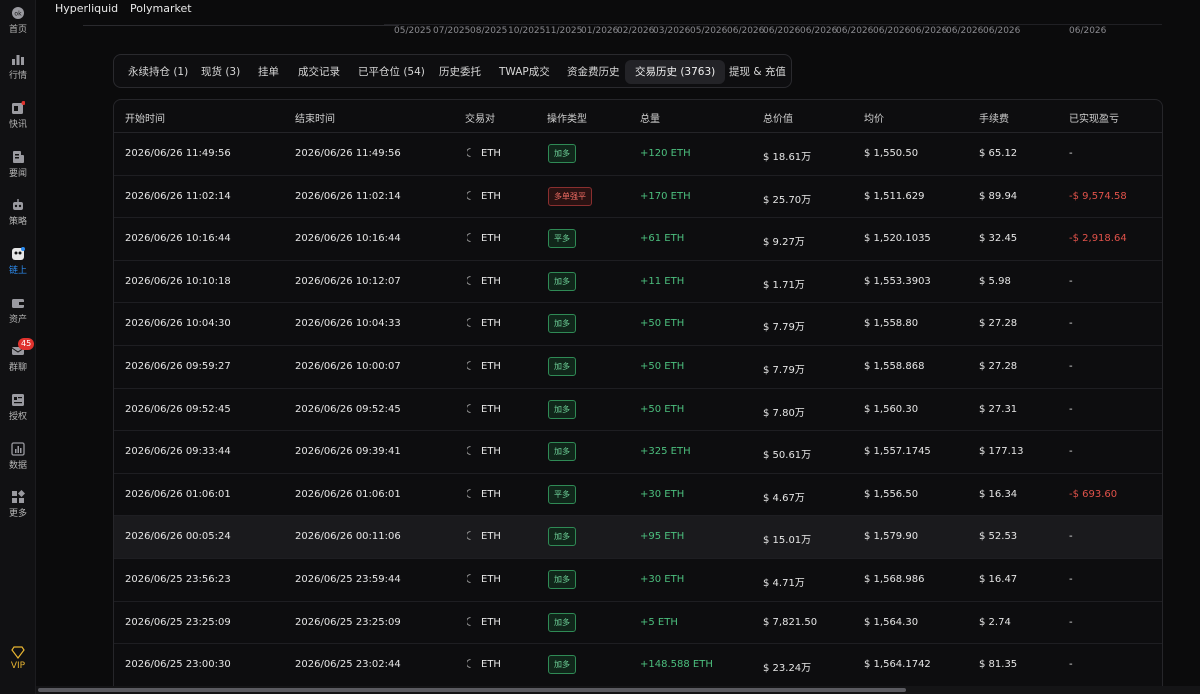 This screenshot has height=694, width=1200. I want to click on tab-trade-history: 交易历史 (3763), so click(675, 72).